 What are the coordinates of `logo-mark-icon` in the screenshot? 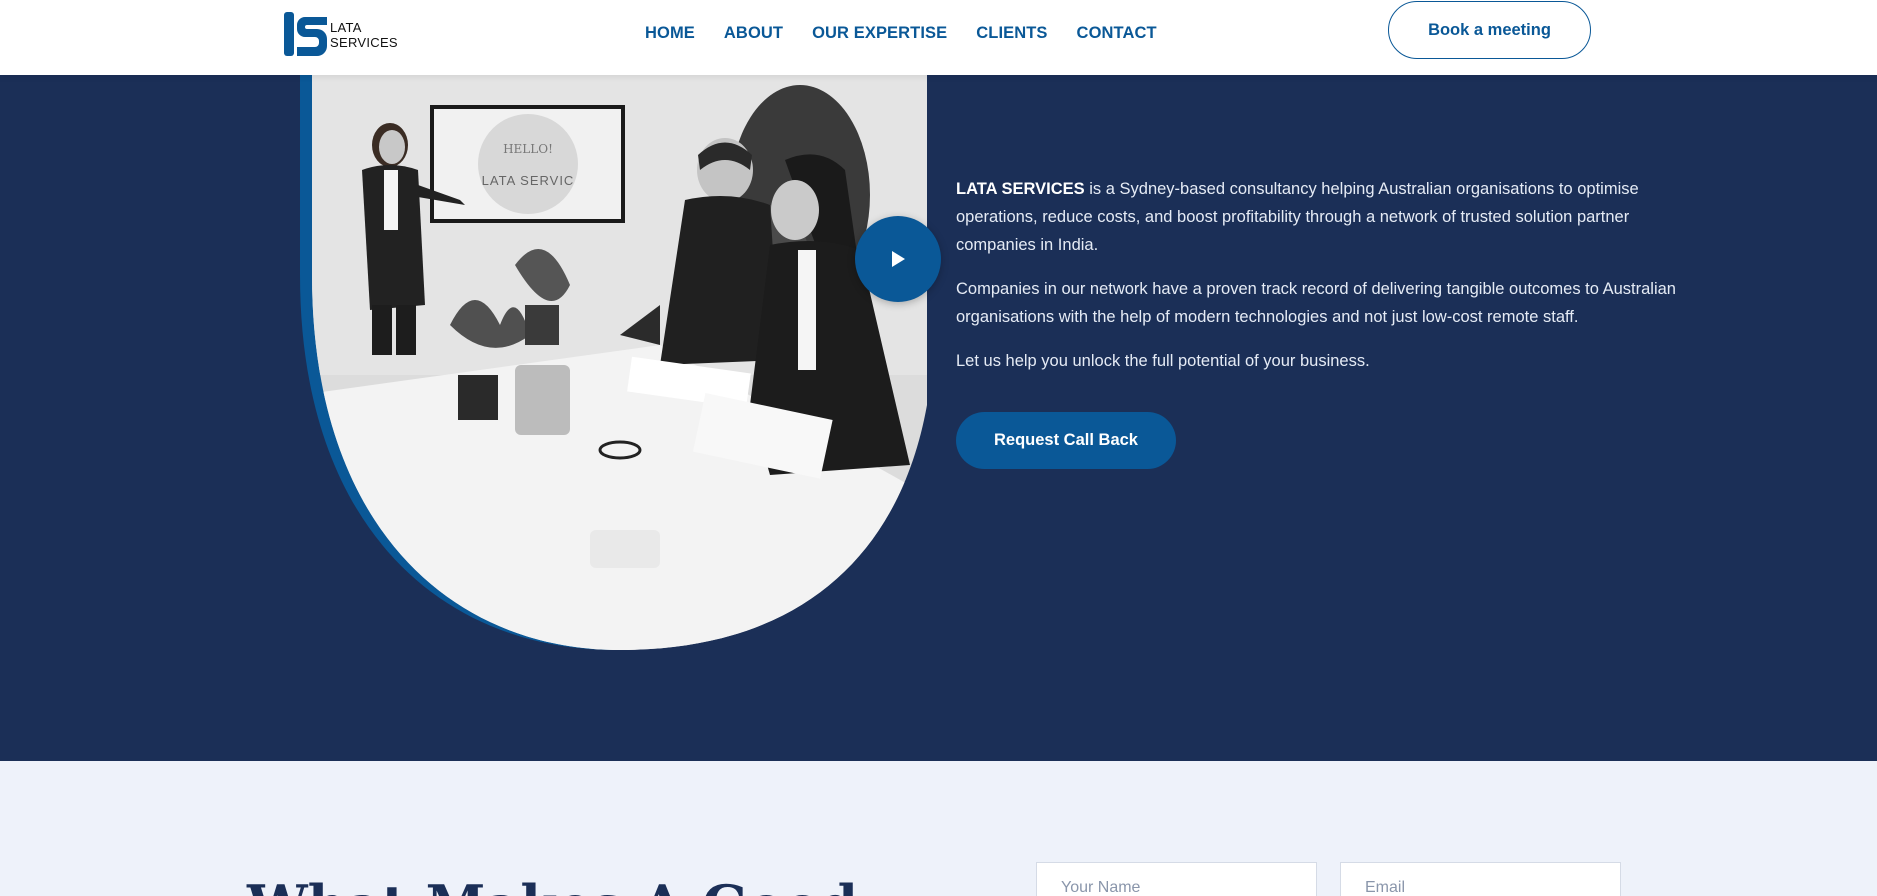 It's located at (305, 34).